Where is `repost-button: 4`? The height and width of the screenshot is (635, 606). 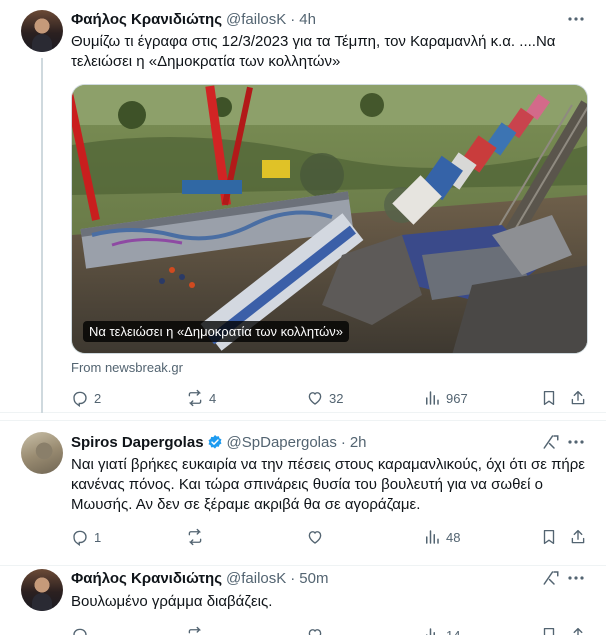
repost-button: 4 is located at coordinates (201, 398).